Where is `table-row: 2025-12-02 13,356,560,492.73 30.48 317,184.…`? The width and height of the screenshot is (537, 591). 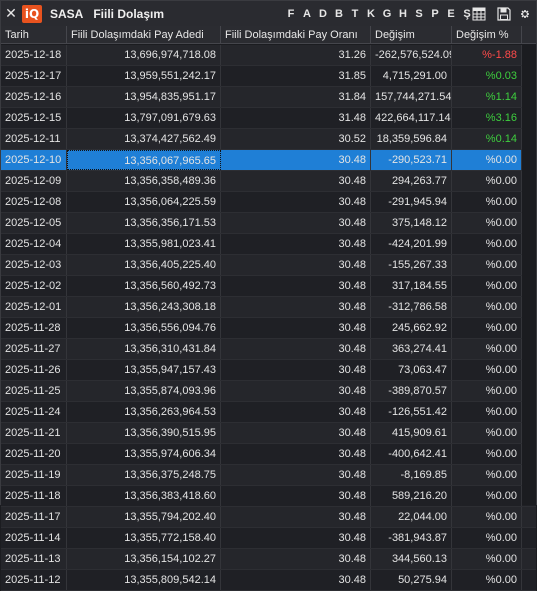 table-row: 2025-12-02 13,356,560,492.73 30.48 317,184.… is located at coordinates (268, 286).